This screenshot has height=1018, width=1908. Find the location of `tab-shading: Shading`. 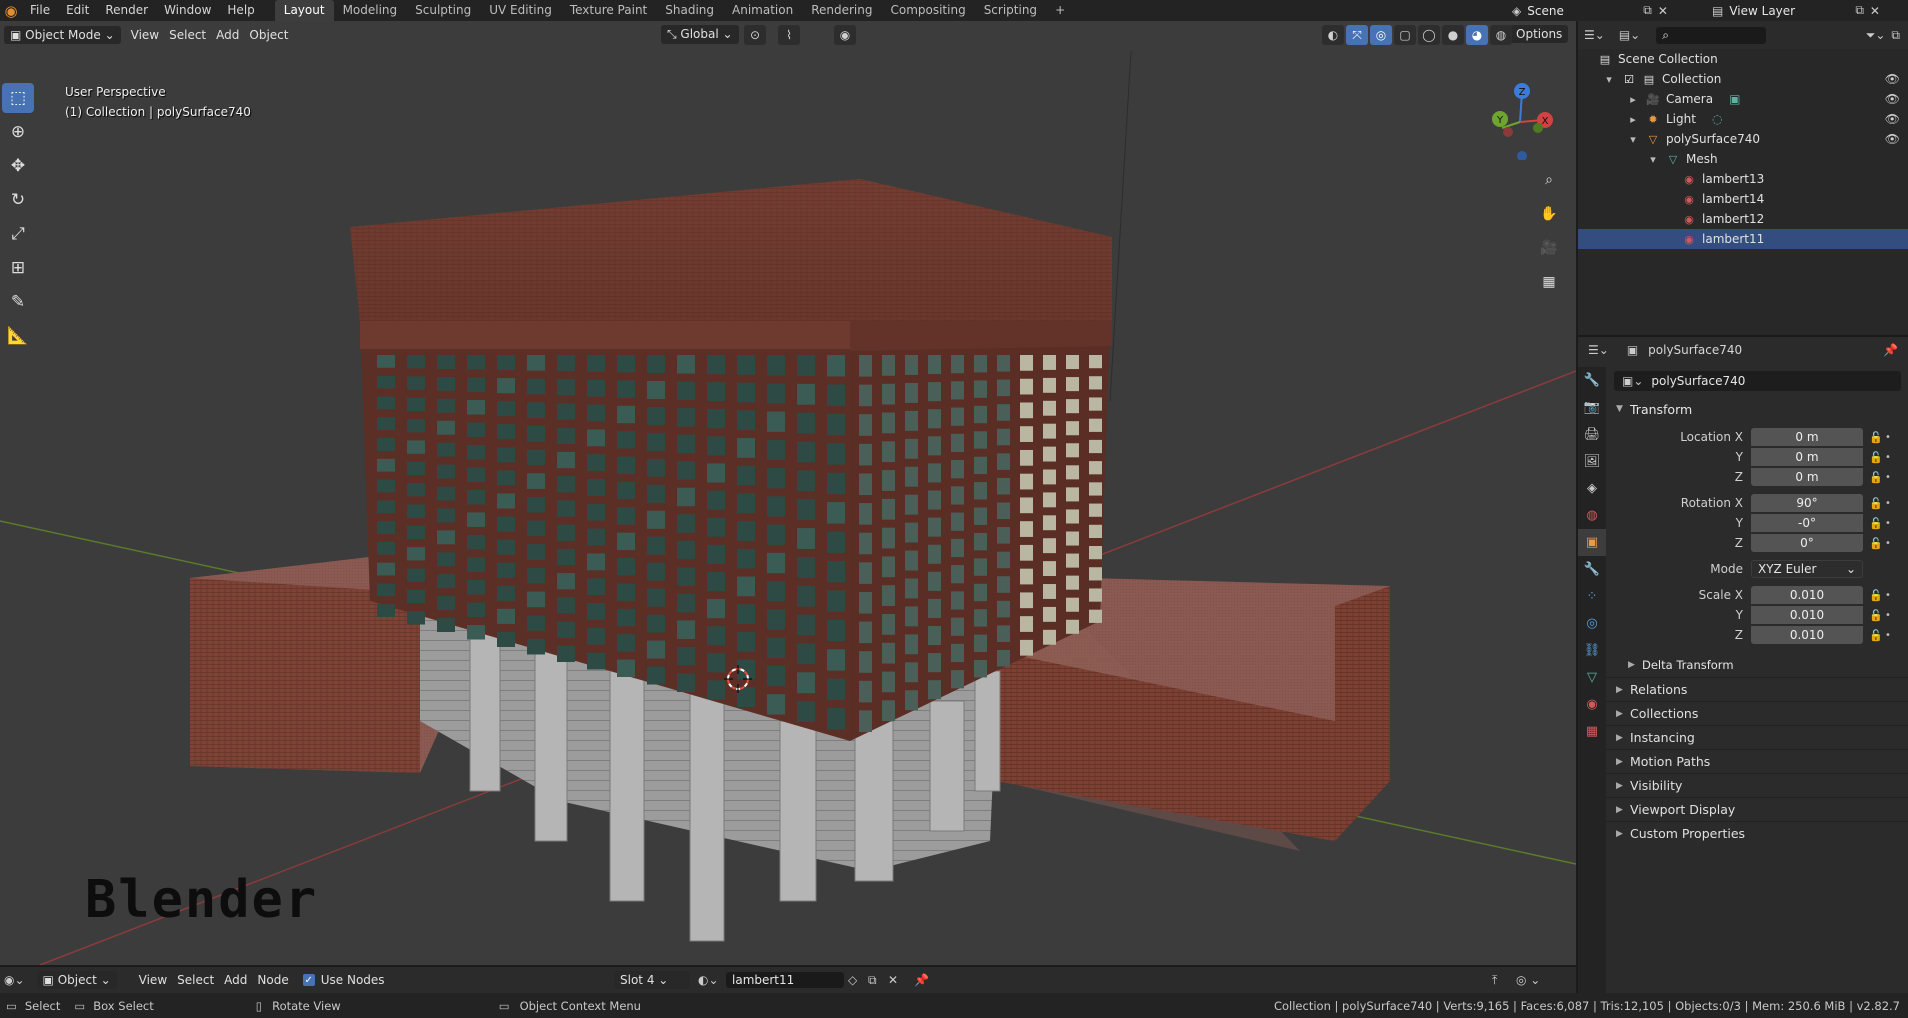

tab-shading: Shading is located at coordinates (689, 10).